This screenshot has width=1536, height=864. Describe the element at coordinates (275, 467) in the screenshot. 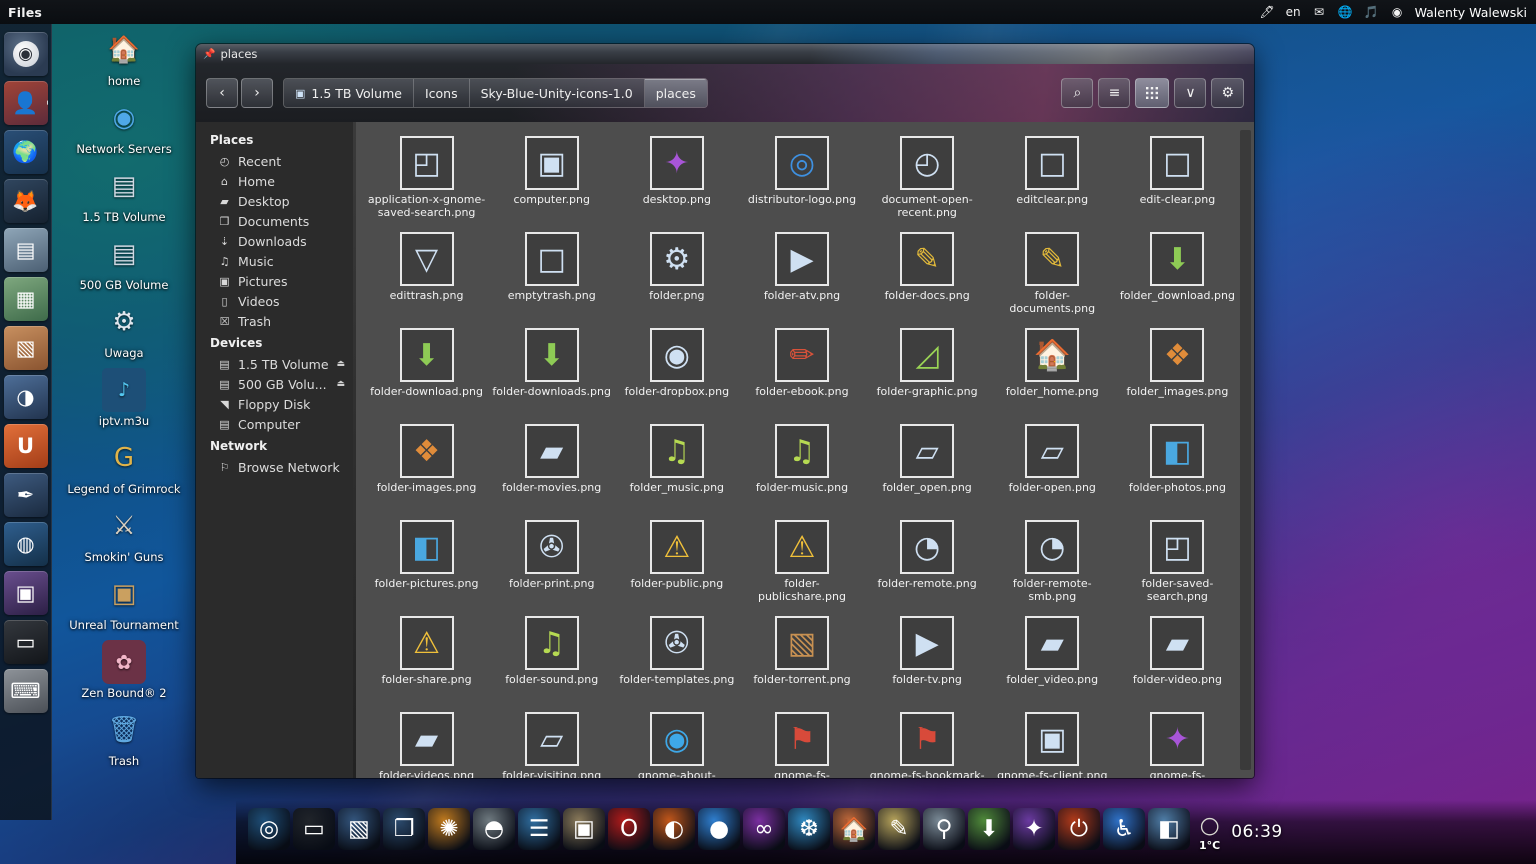

I see `sidebar-item-browse-network: ⚐ Browse Network` at that location.